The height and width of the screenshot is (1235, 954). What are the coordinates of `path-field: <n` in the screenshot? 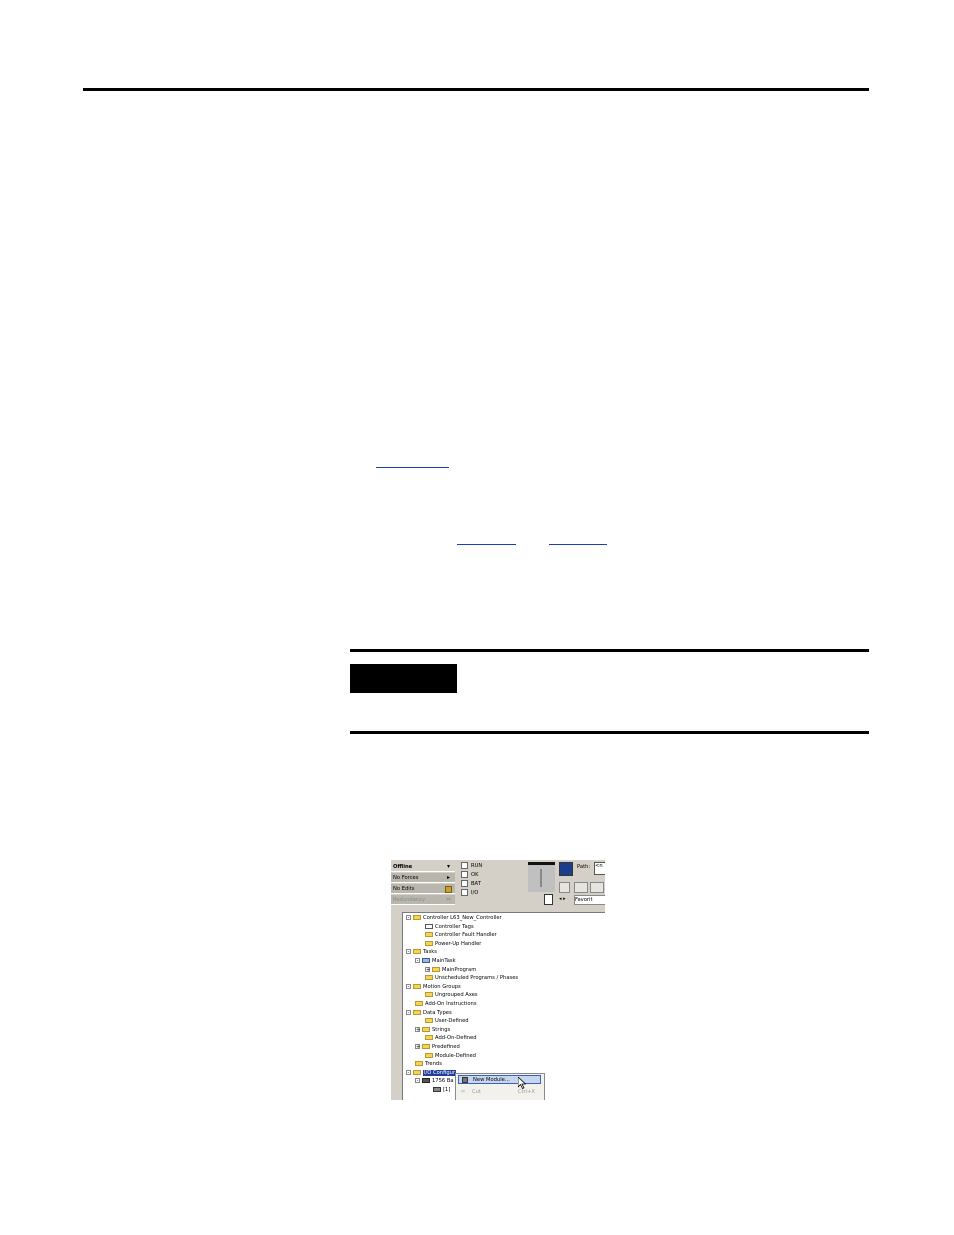 It's located at (599, 868).